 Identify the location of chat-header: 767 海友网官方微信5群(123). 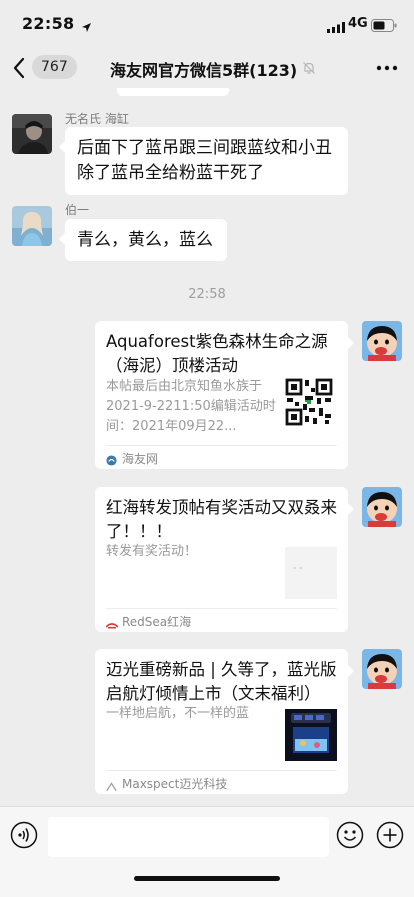
(207, 68).